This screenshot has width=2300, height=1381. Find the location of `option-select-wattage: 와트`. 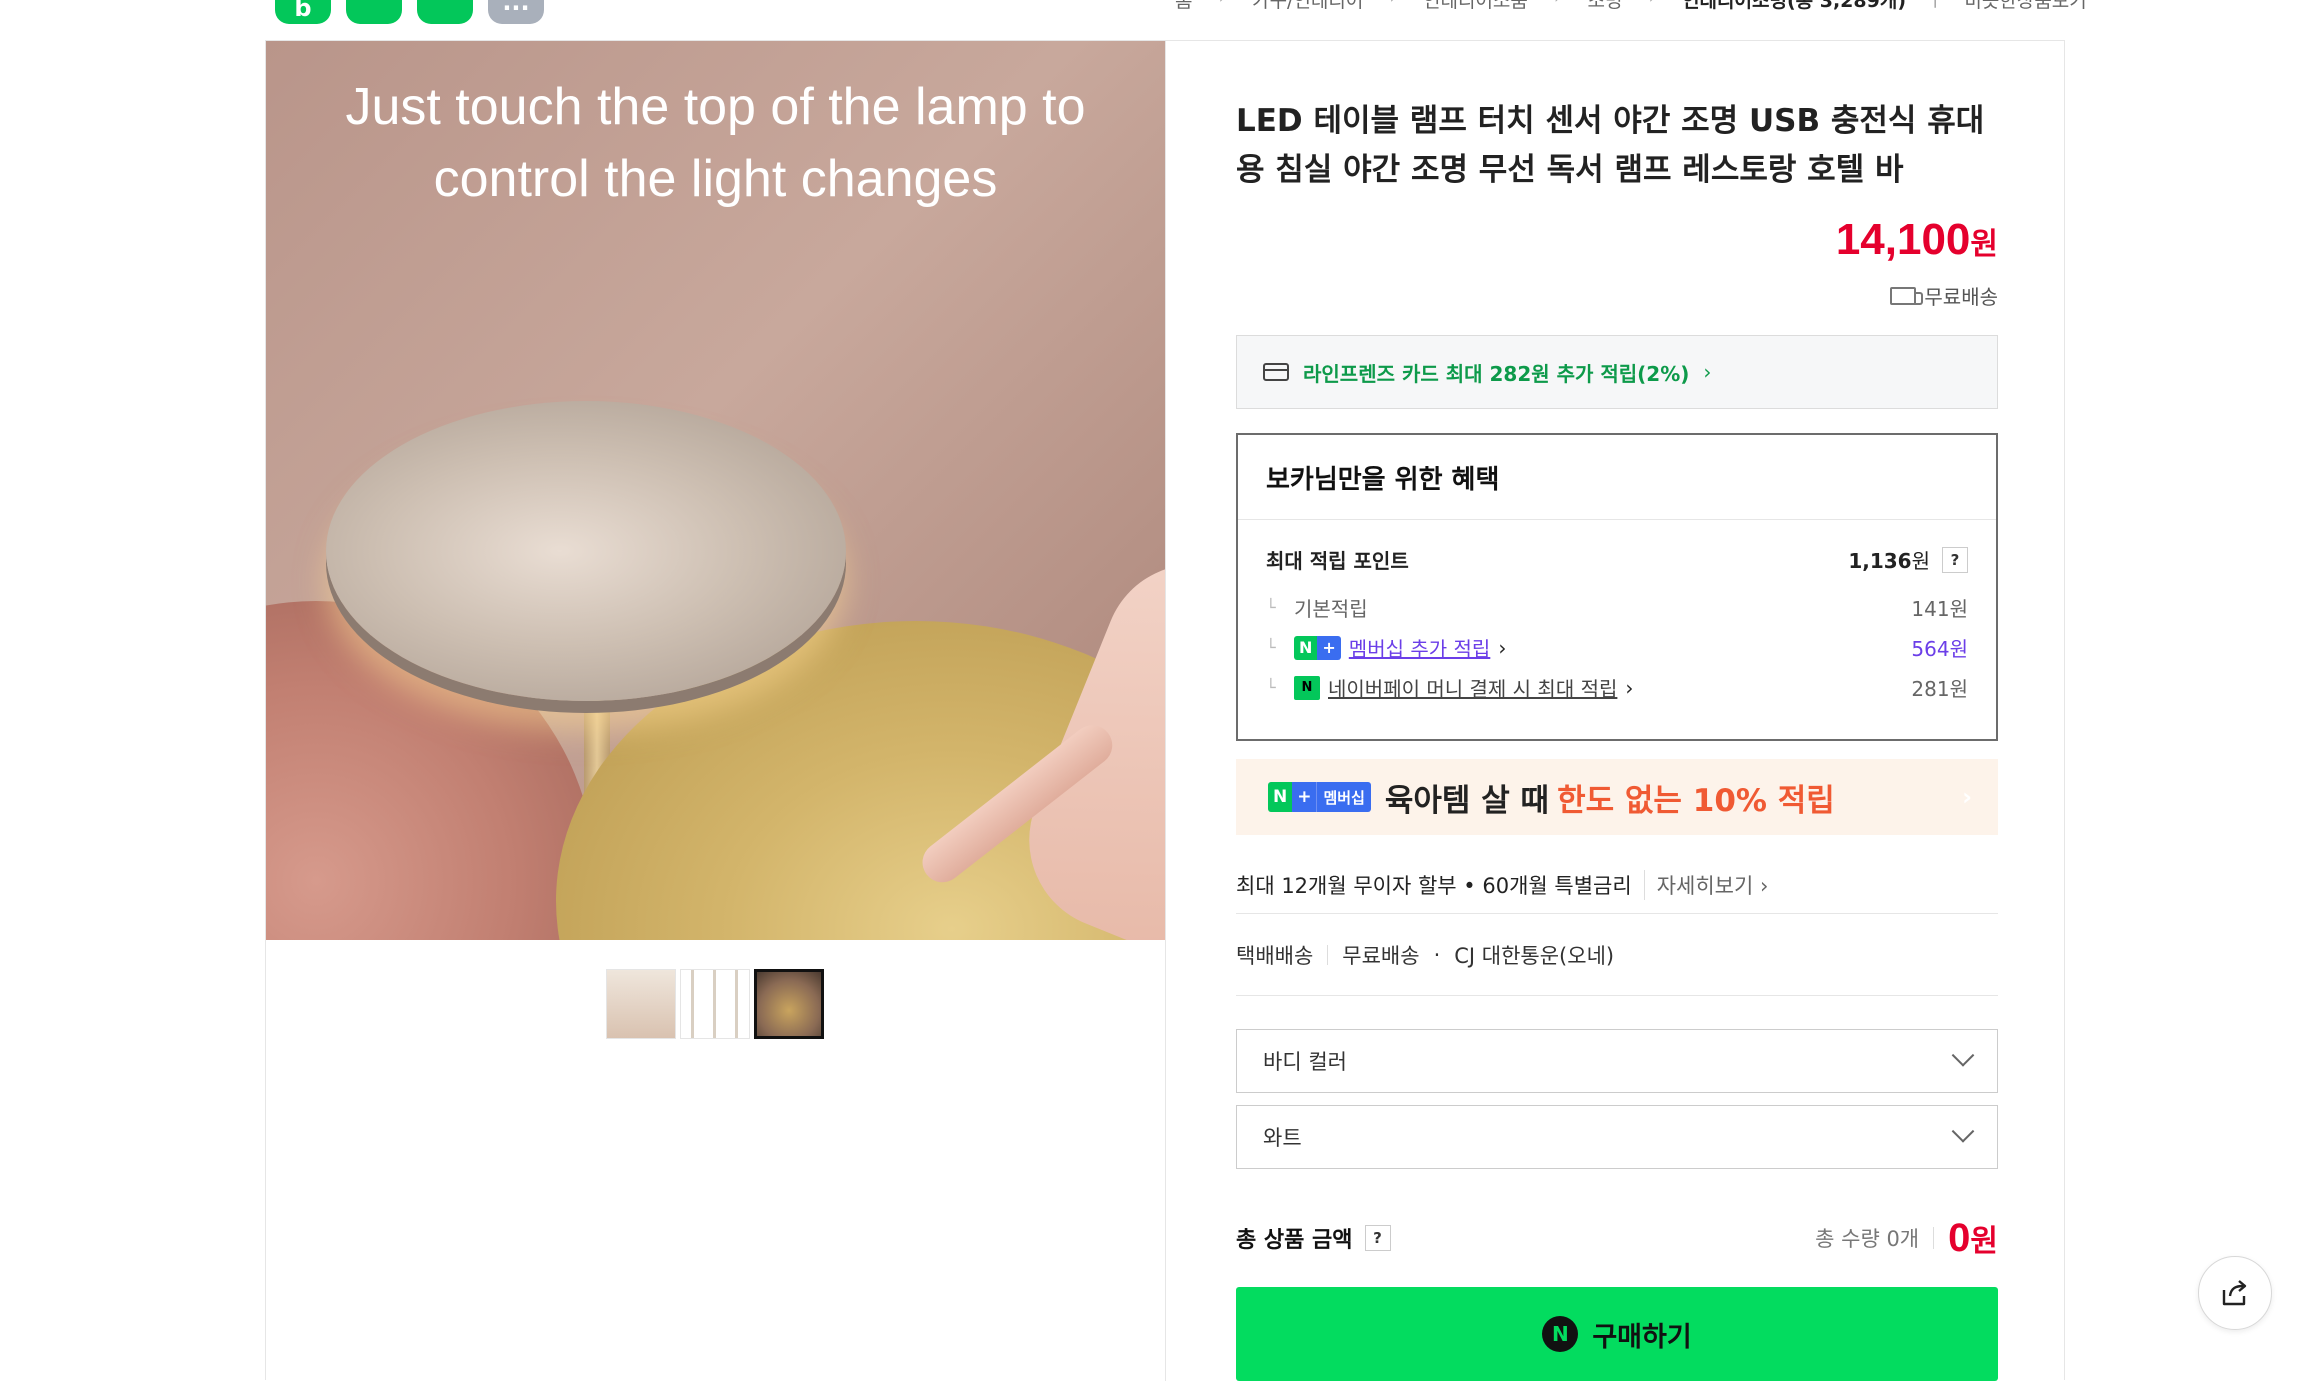

option-select-wattage: 와트 is located at coordinates (1617, 1137).